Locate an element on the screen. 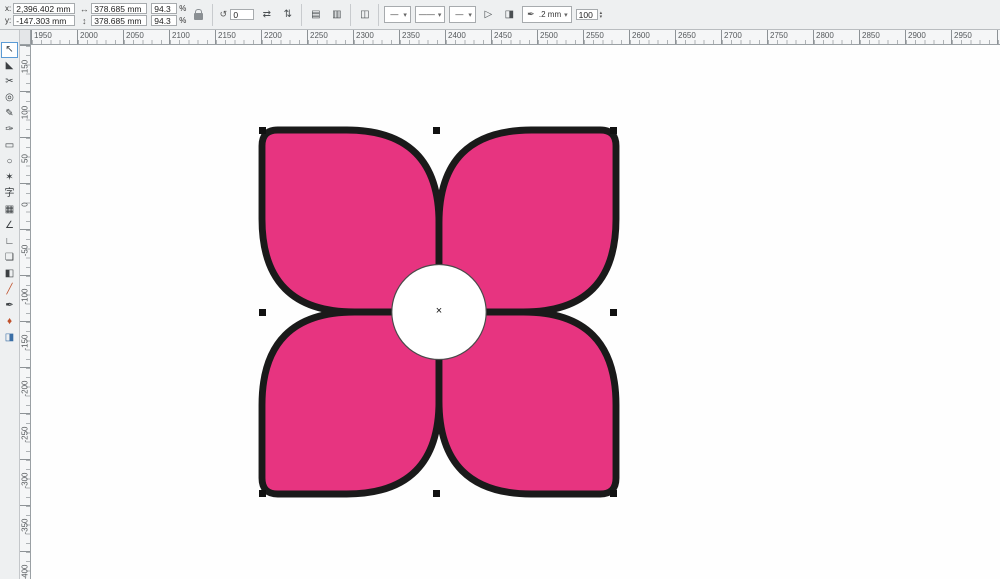  ruler-segment: -50 is located at coordinates (25, 252).